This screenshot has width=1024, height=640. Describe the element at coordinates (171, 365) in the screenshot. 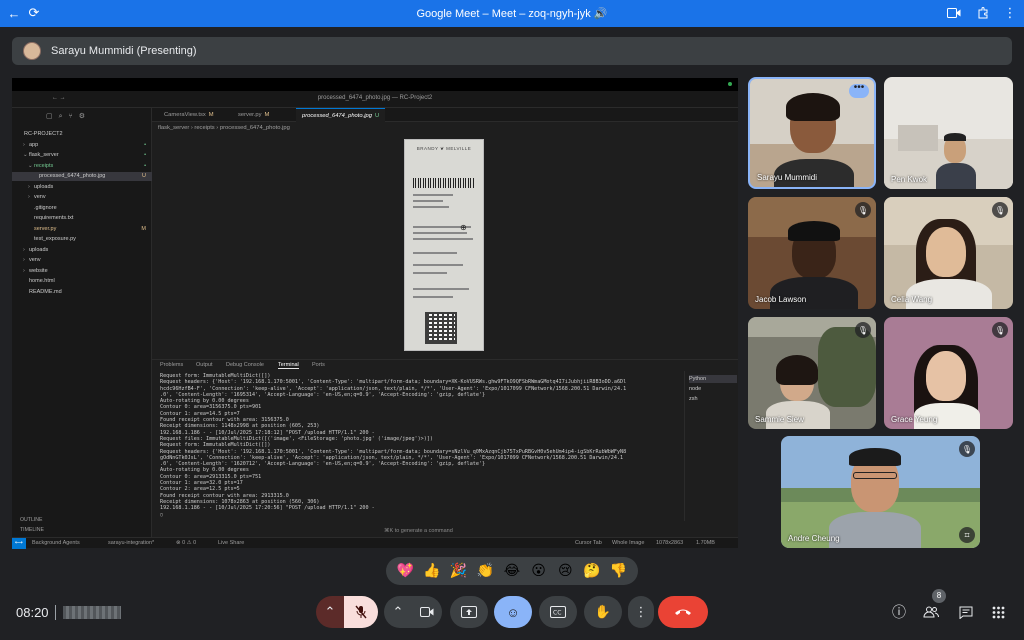

I see `panel-tab: Problems` at that location.